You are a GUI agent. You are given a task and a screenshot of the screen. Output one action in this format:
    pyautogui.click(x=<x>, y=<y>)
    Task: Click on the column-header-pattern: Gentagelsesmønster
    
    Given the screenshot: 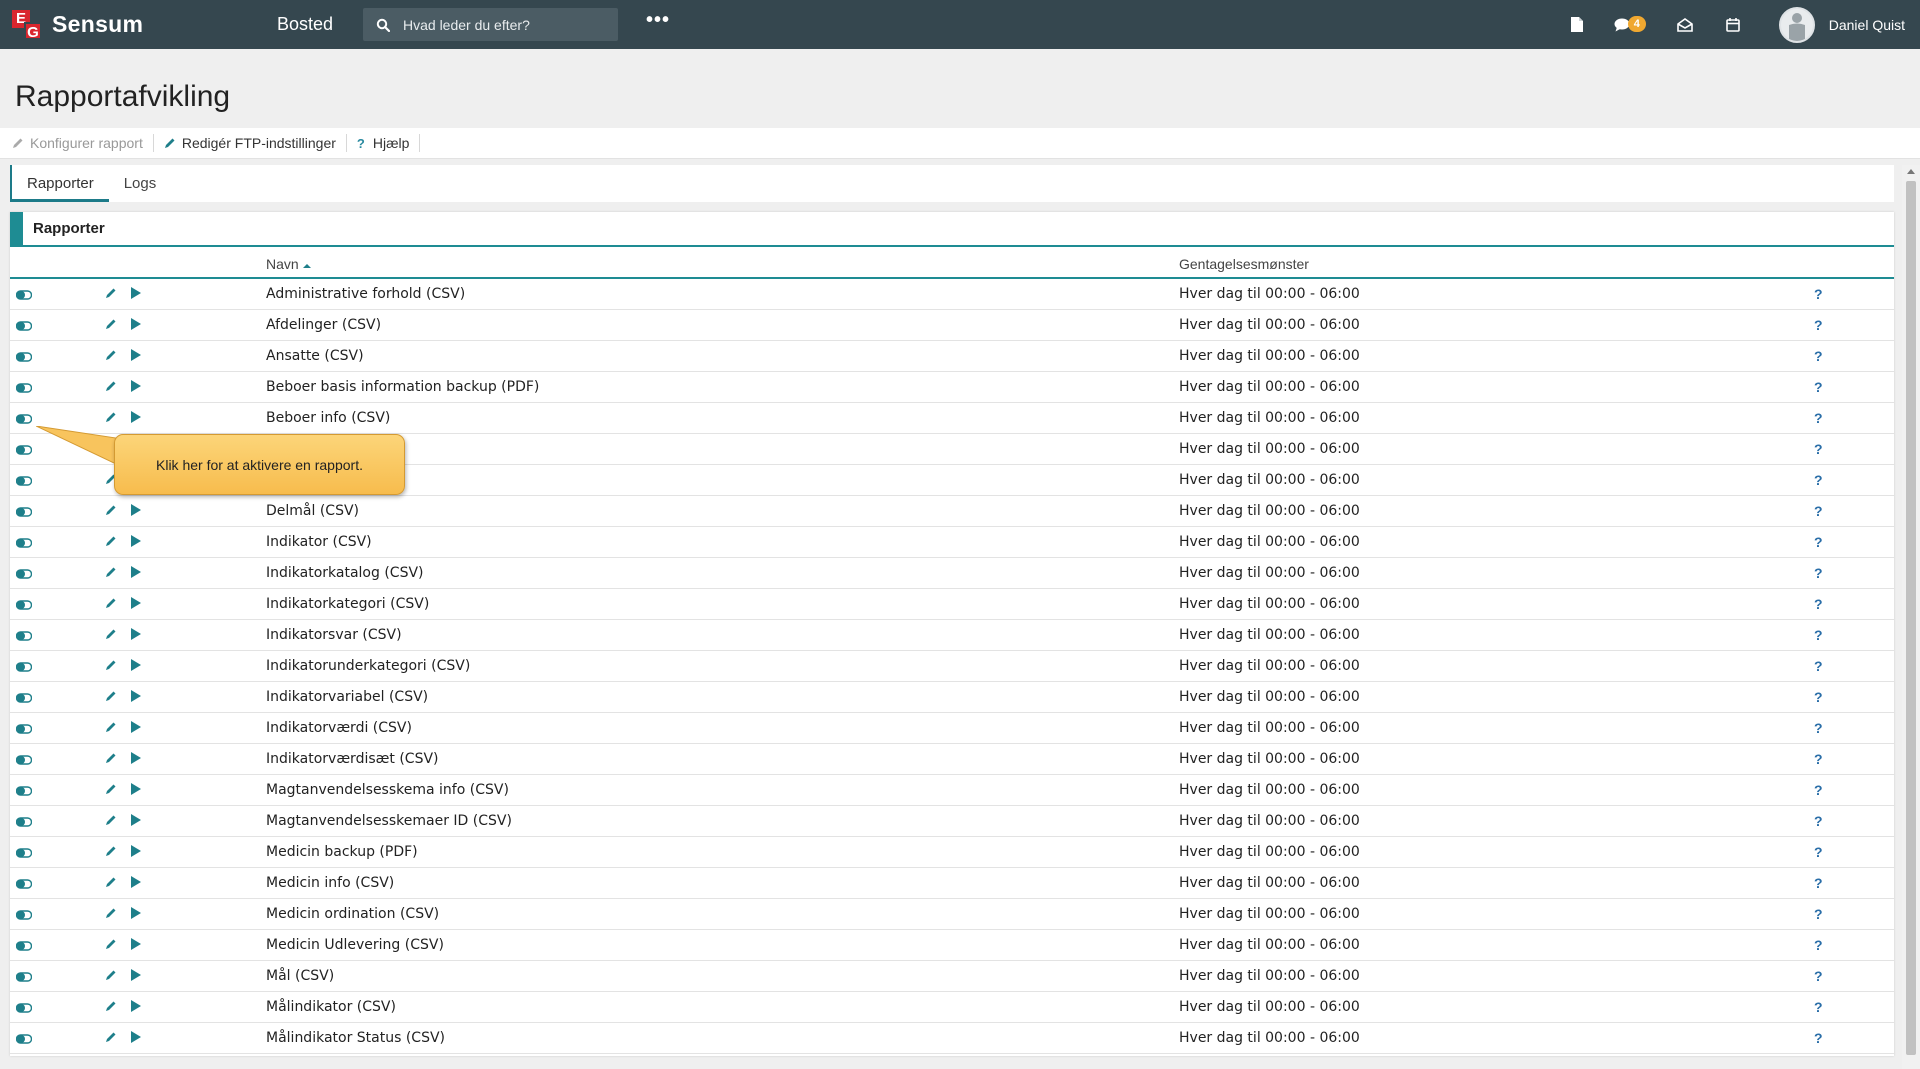 What is the action you would take?
    pyautogui.click(x=1244, y=264)
    